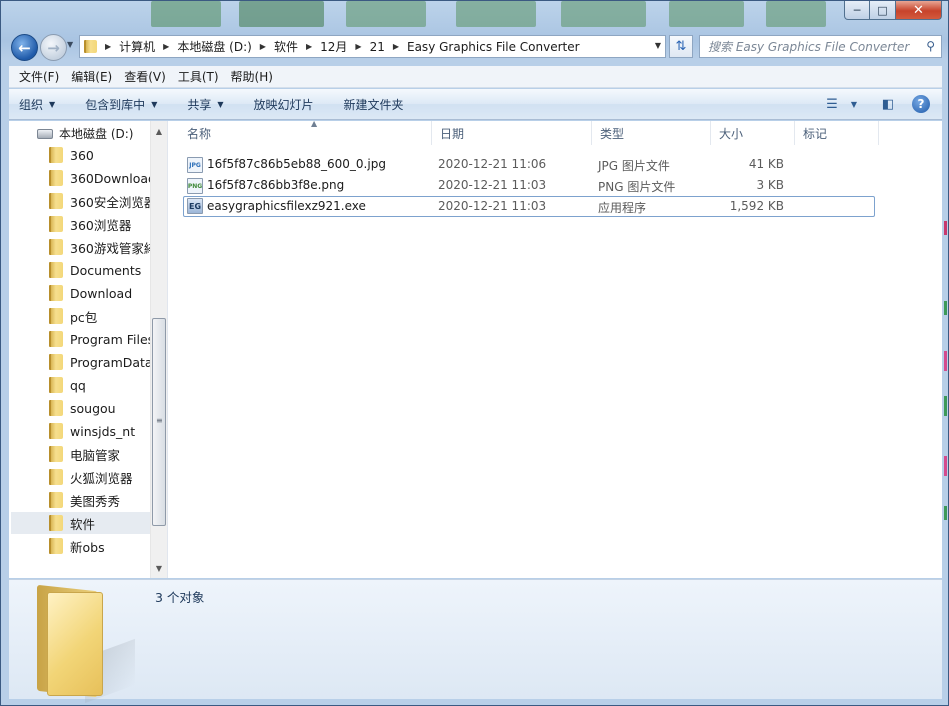  Describe the element at coordinates (73, 316) in the screenshot. I see `tree-item-folder: pc包` at that location.